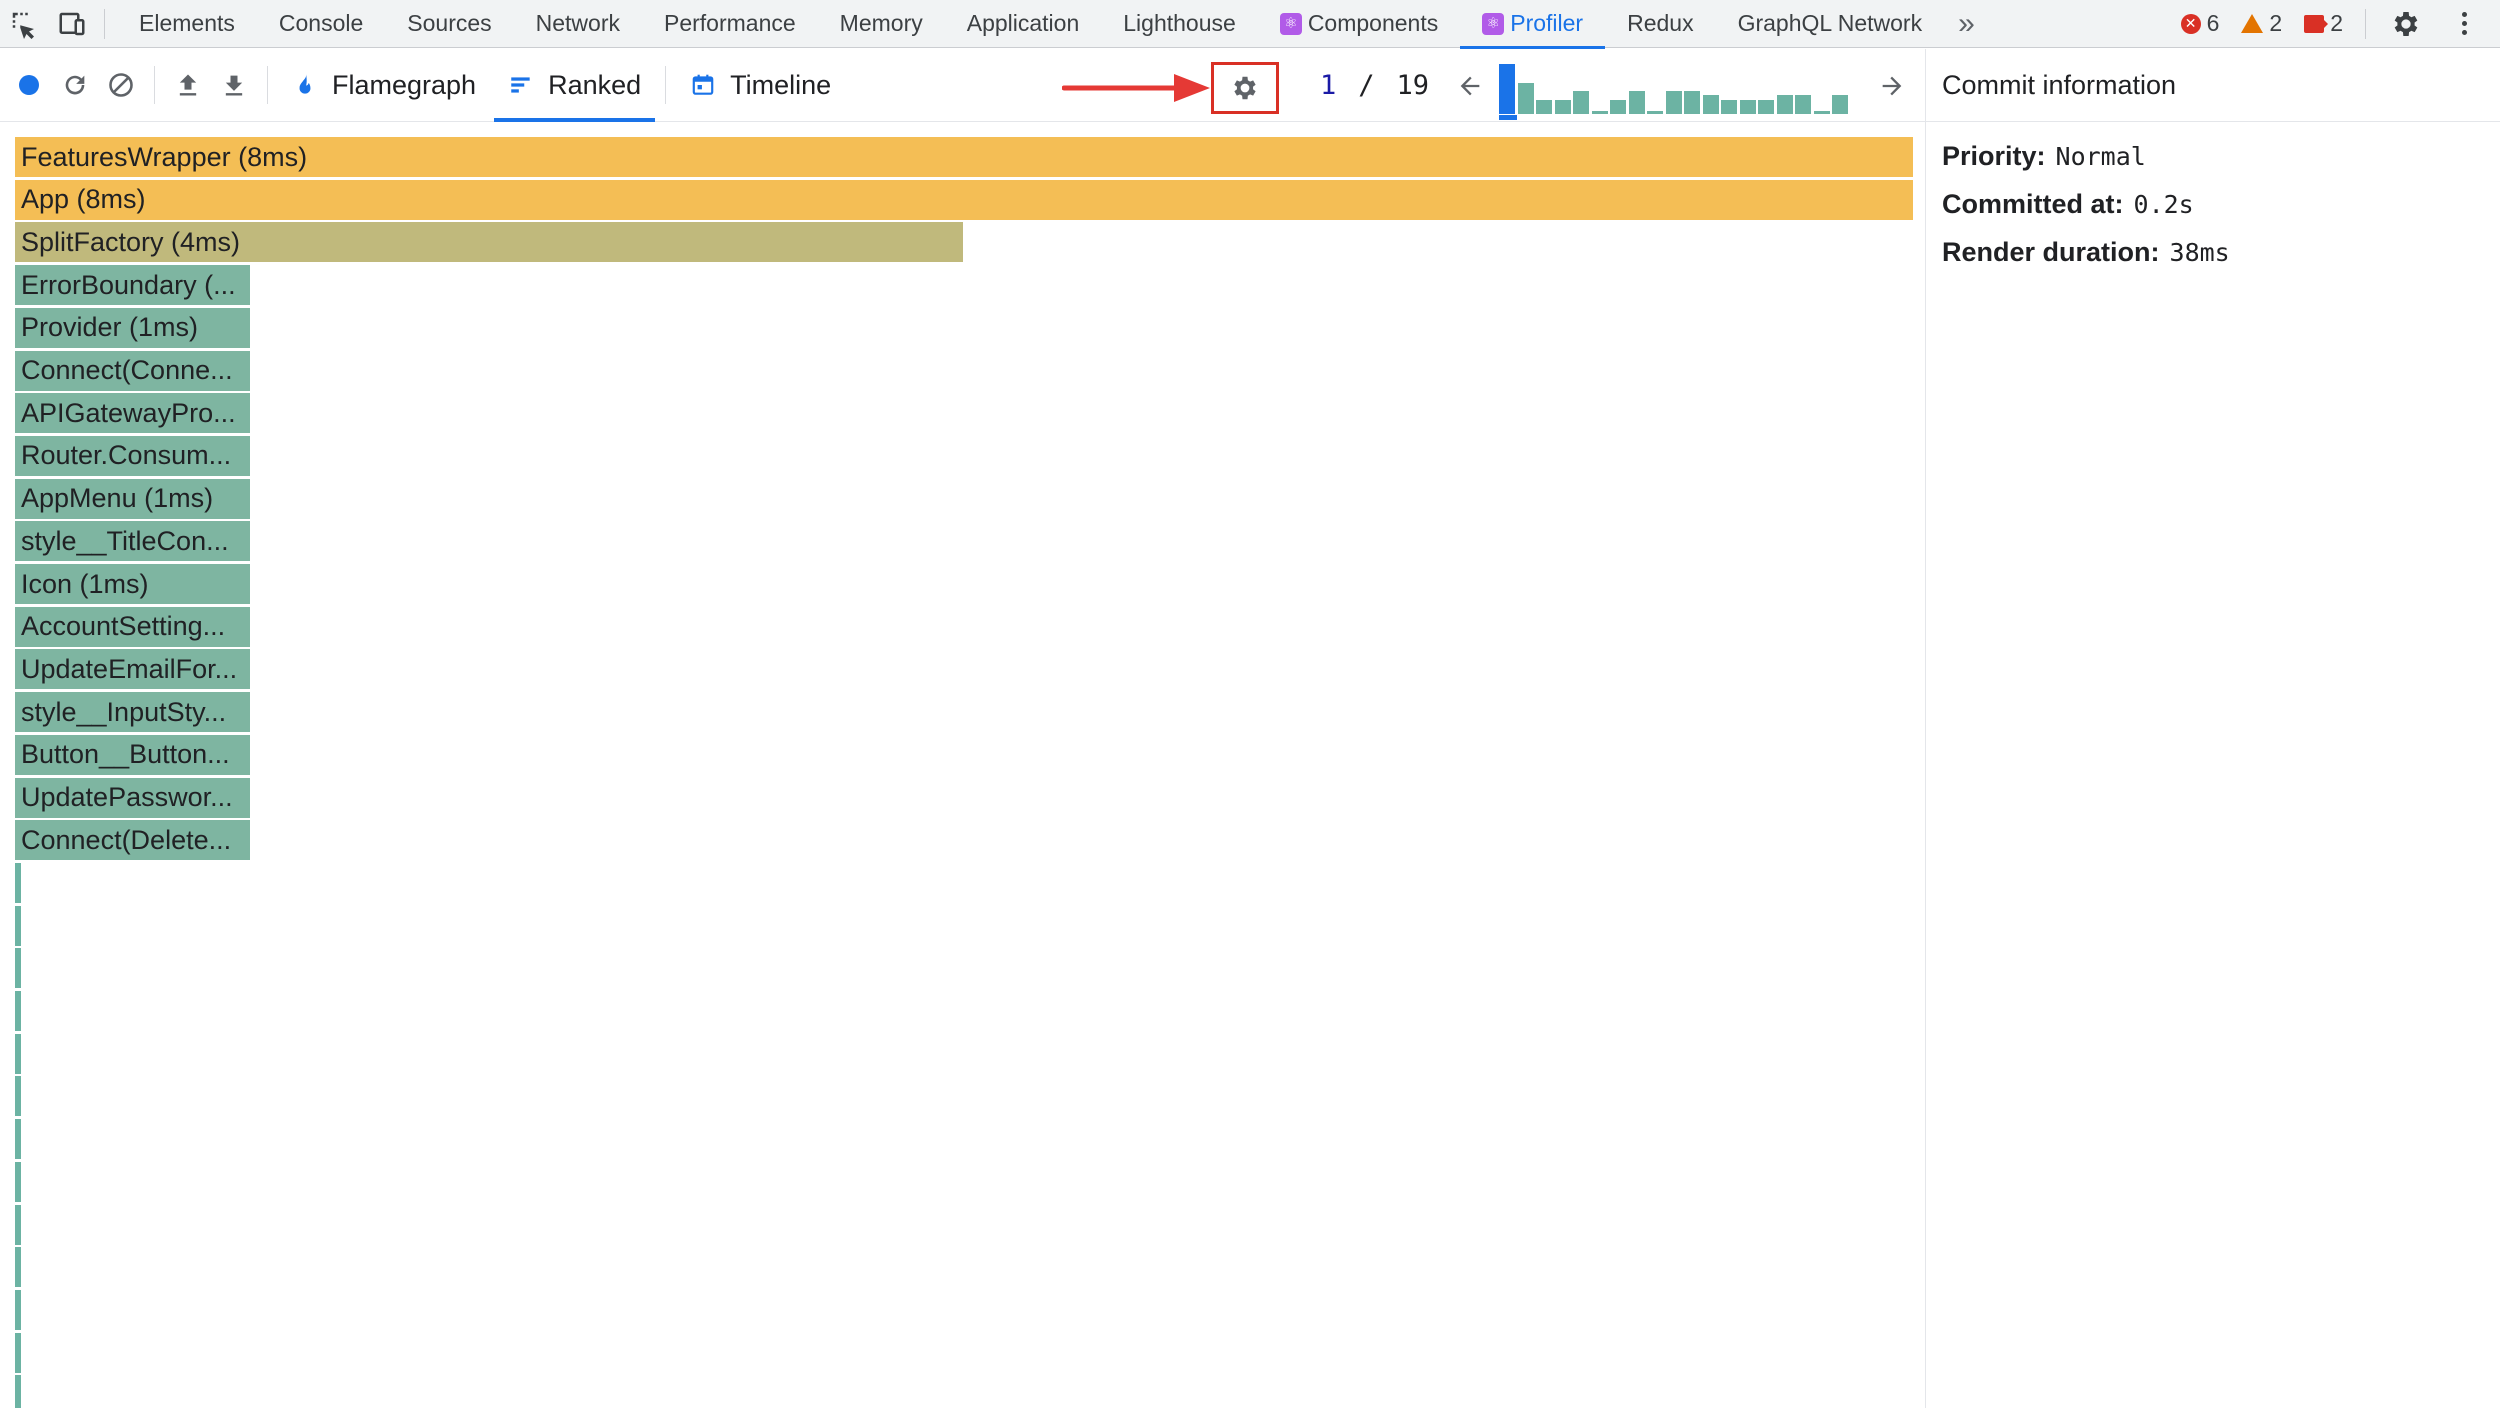 This screenshot has height=1408, width=2500. Describe the element at coordinates (72, 24) in the screenshot. I see `device-toolbar-icon` at that location.